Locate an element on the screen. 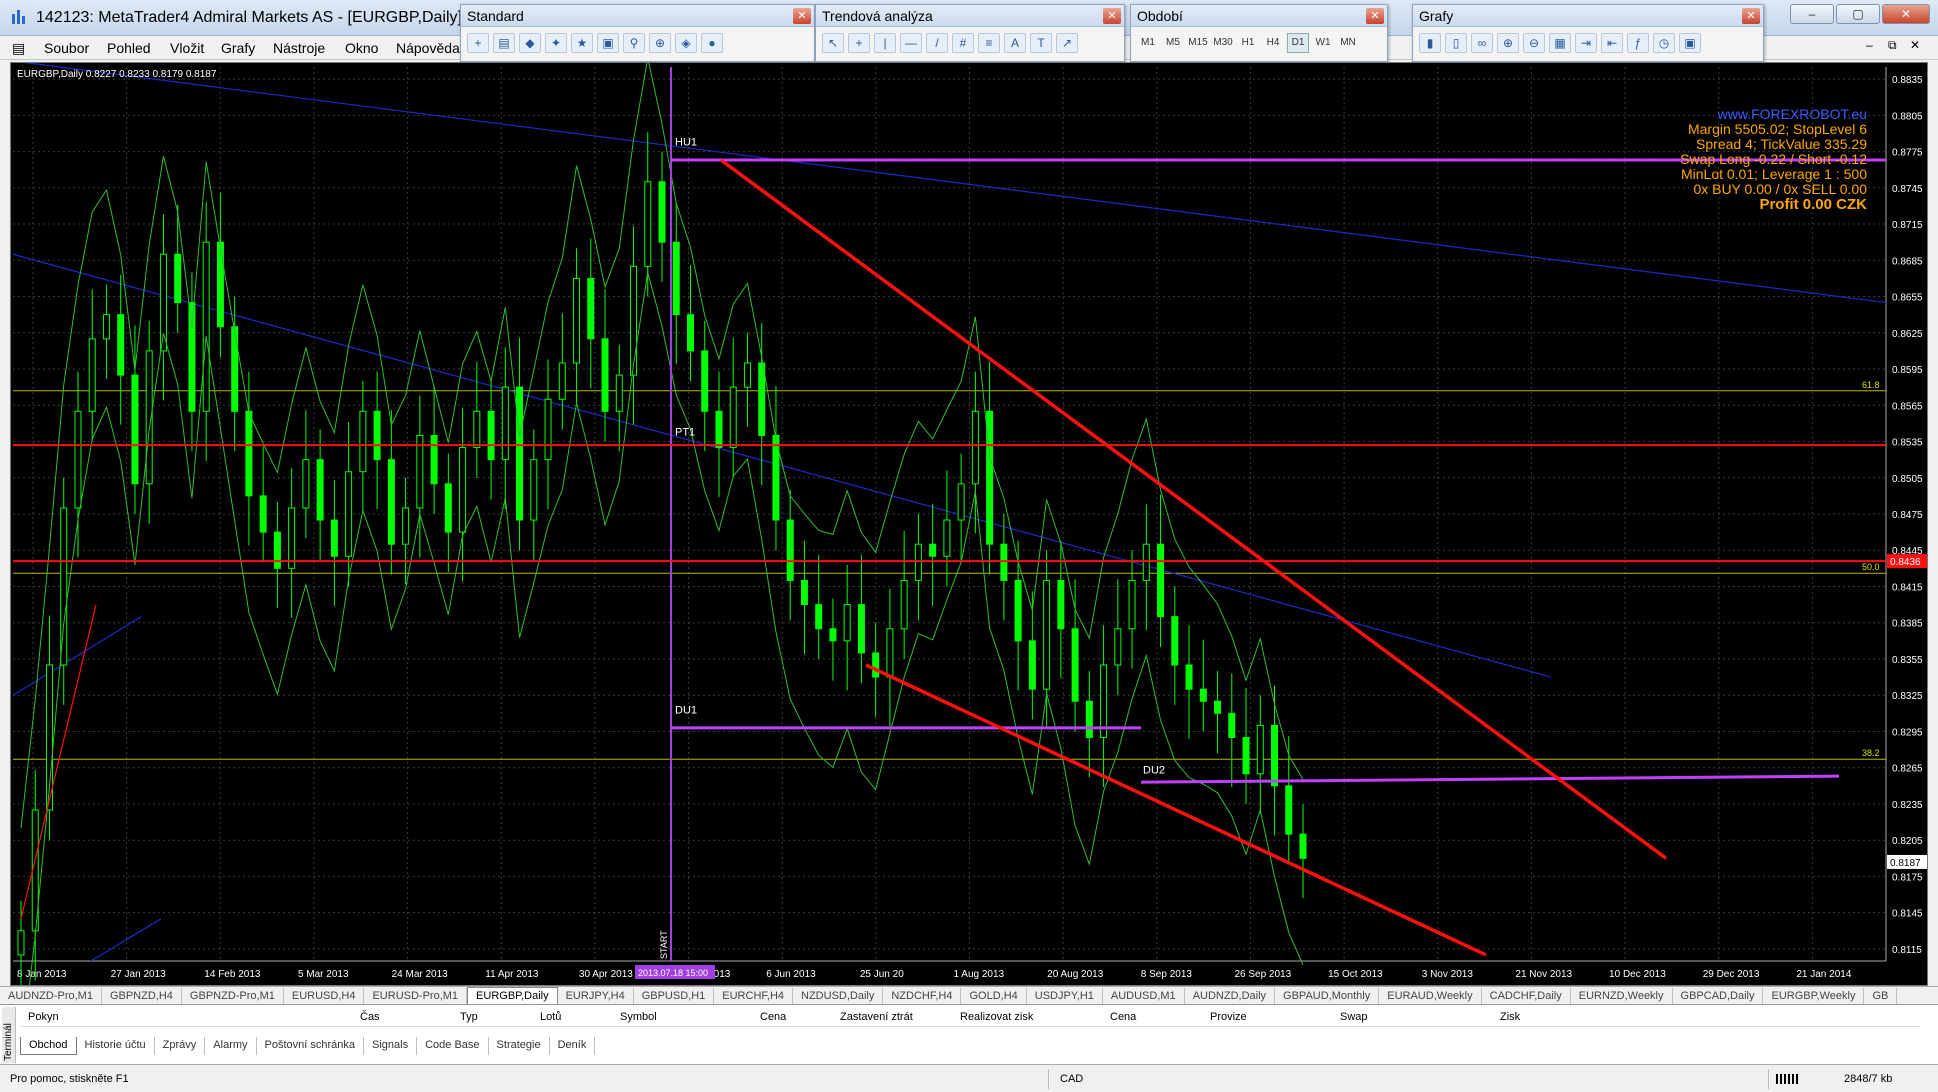 This screenshot has width=1938, height=1092. symbol-tab: EURGBP,Weekly is located at coordinates (1814, 996).